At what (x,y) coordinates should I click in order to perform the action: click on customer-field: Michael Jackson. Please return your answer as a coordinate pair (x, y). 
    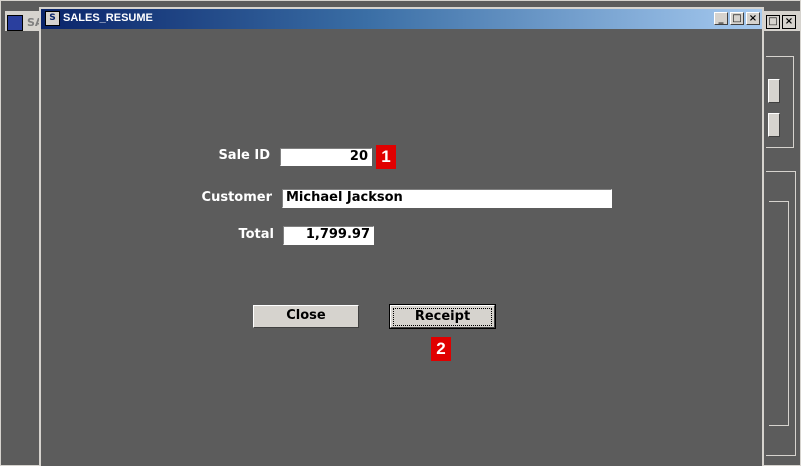
    Looking at the image, I should click on (447, 198).